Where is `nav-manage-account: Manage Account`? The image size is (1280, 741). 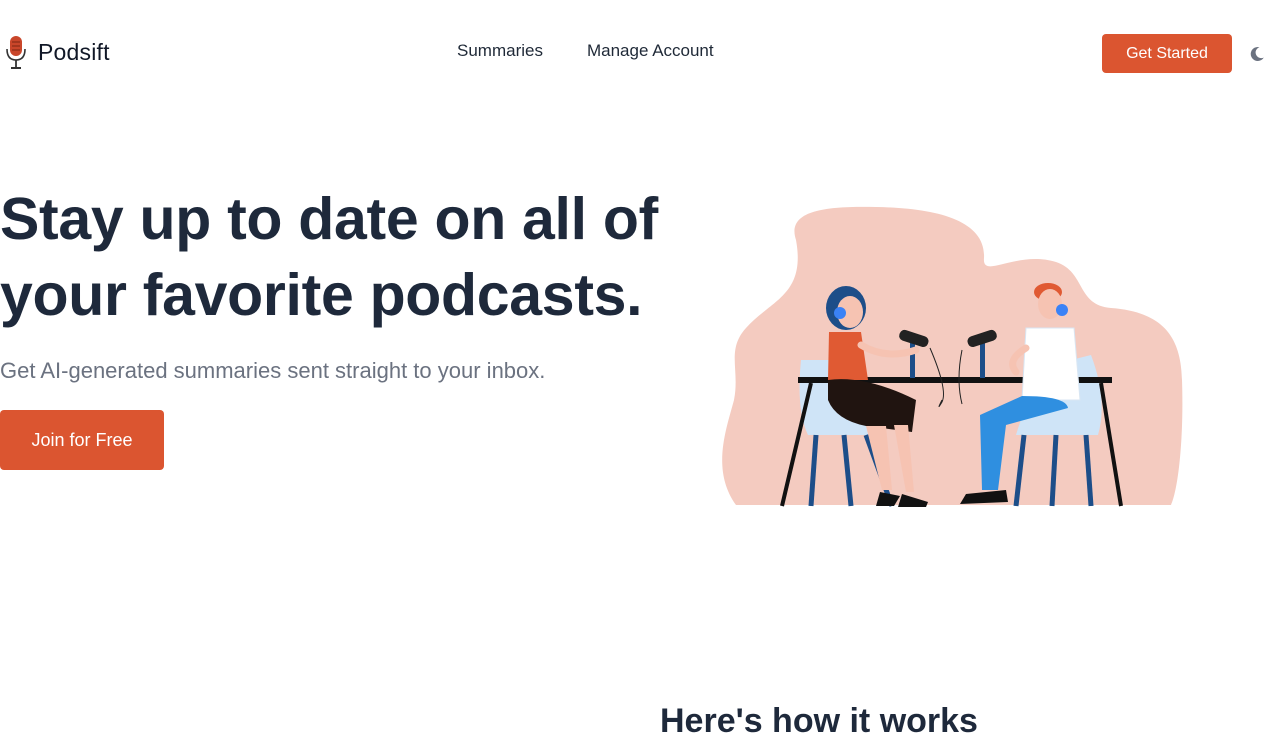 nav-manage-account: Manage Account is located at coordinates (650, 51).